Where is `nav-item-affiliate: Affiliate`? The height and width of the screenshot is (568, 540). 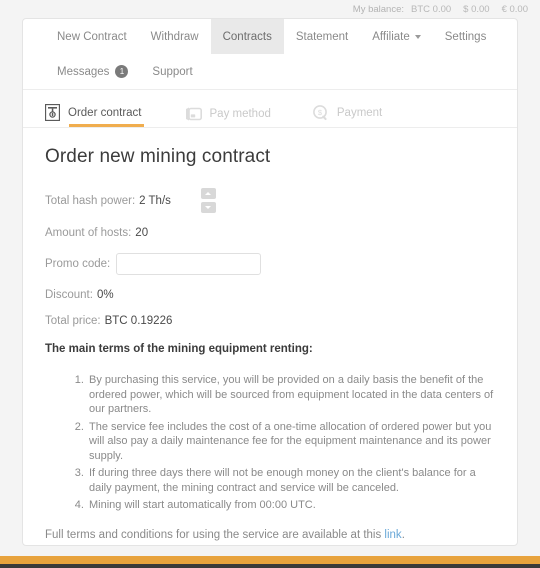
nav-item-affiliate: Affiliate is located at coordinates (396, 36).